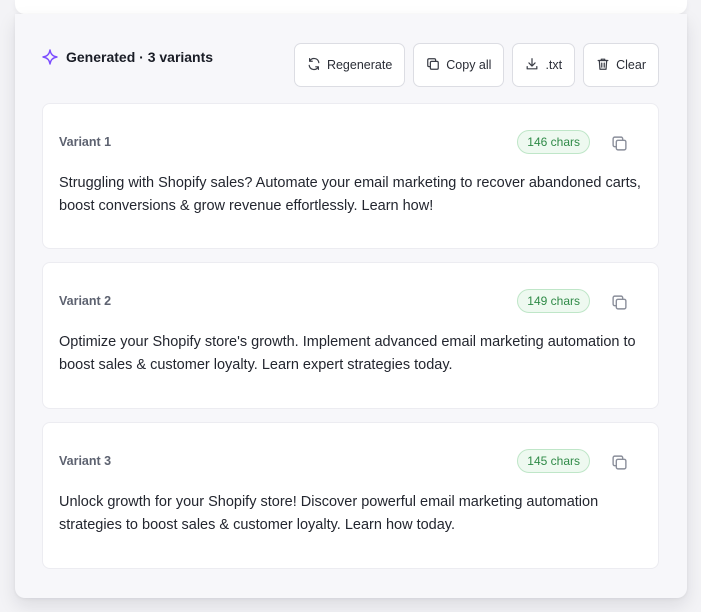 This screenshot has width=701, height=612. What do you see at coordinates (50, 57) in the screenshot?
I see `sparkle-icon` at bounding box center [50, 57].